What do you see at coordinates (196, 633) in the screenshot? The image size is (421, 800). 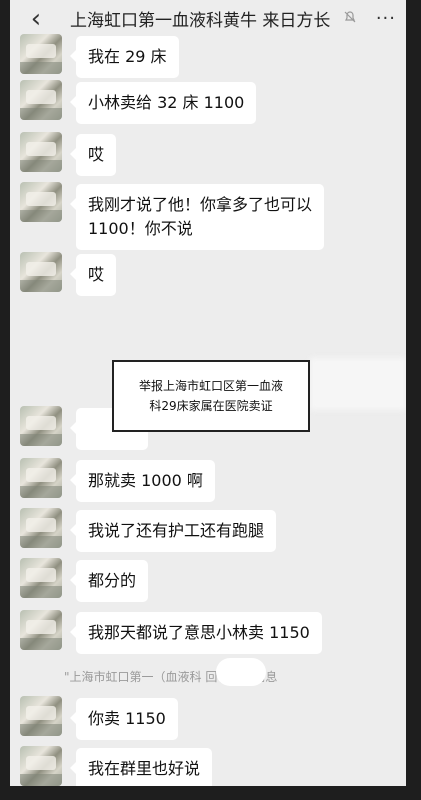 I see `message-bubble: 我那天都说了意思小林卖 1150` at bounding box center [196, 633].